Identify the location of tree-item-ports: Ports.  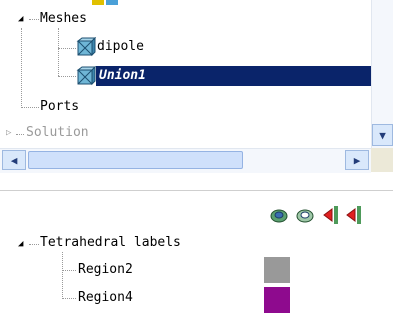
(59, 107).